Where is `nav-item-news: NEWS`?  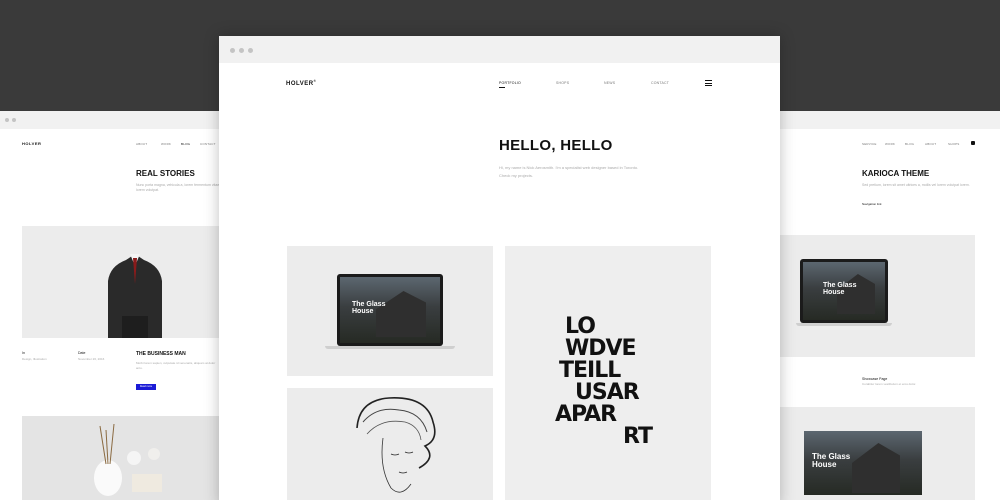
nav-item-news: NEWS is located at coordinates (609, 83).